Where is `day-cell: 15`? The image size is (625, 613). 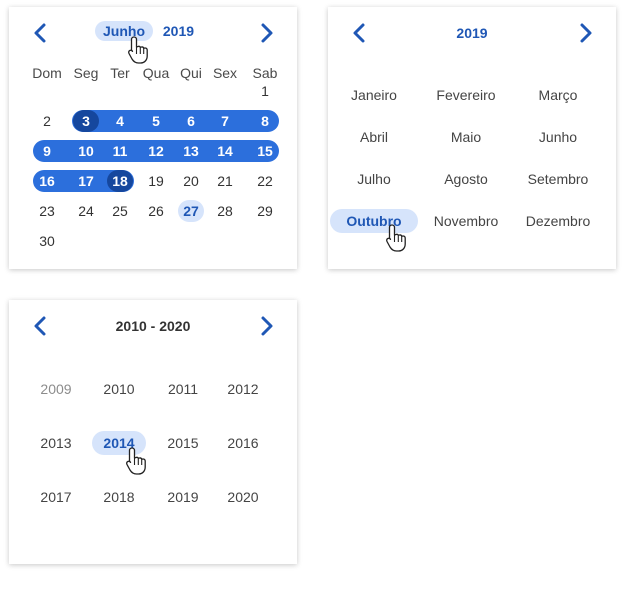
day-cell: 15 is located at coordinates (265, 151).